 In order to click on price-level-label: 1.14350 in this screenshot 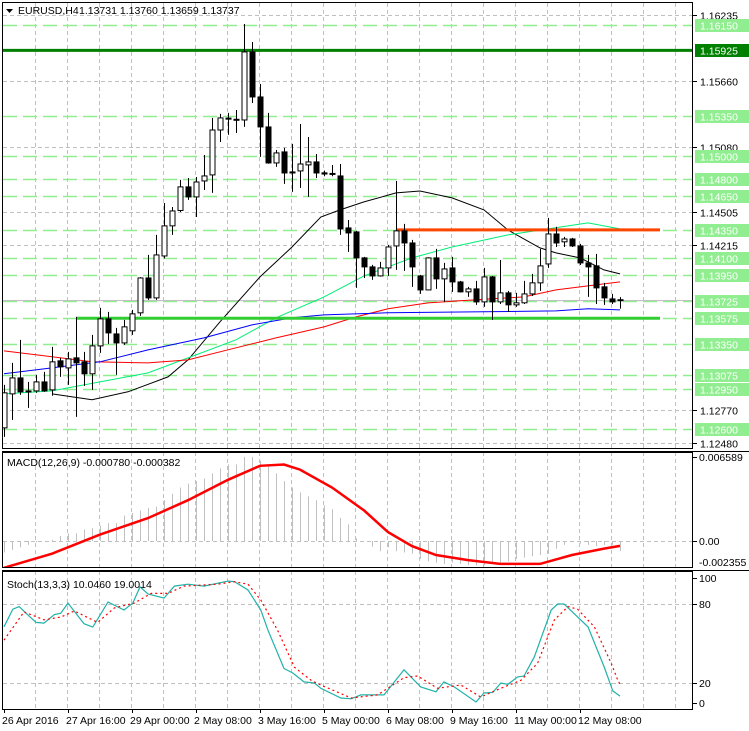, I will do `click(719, 232)`.